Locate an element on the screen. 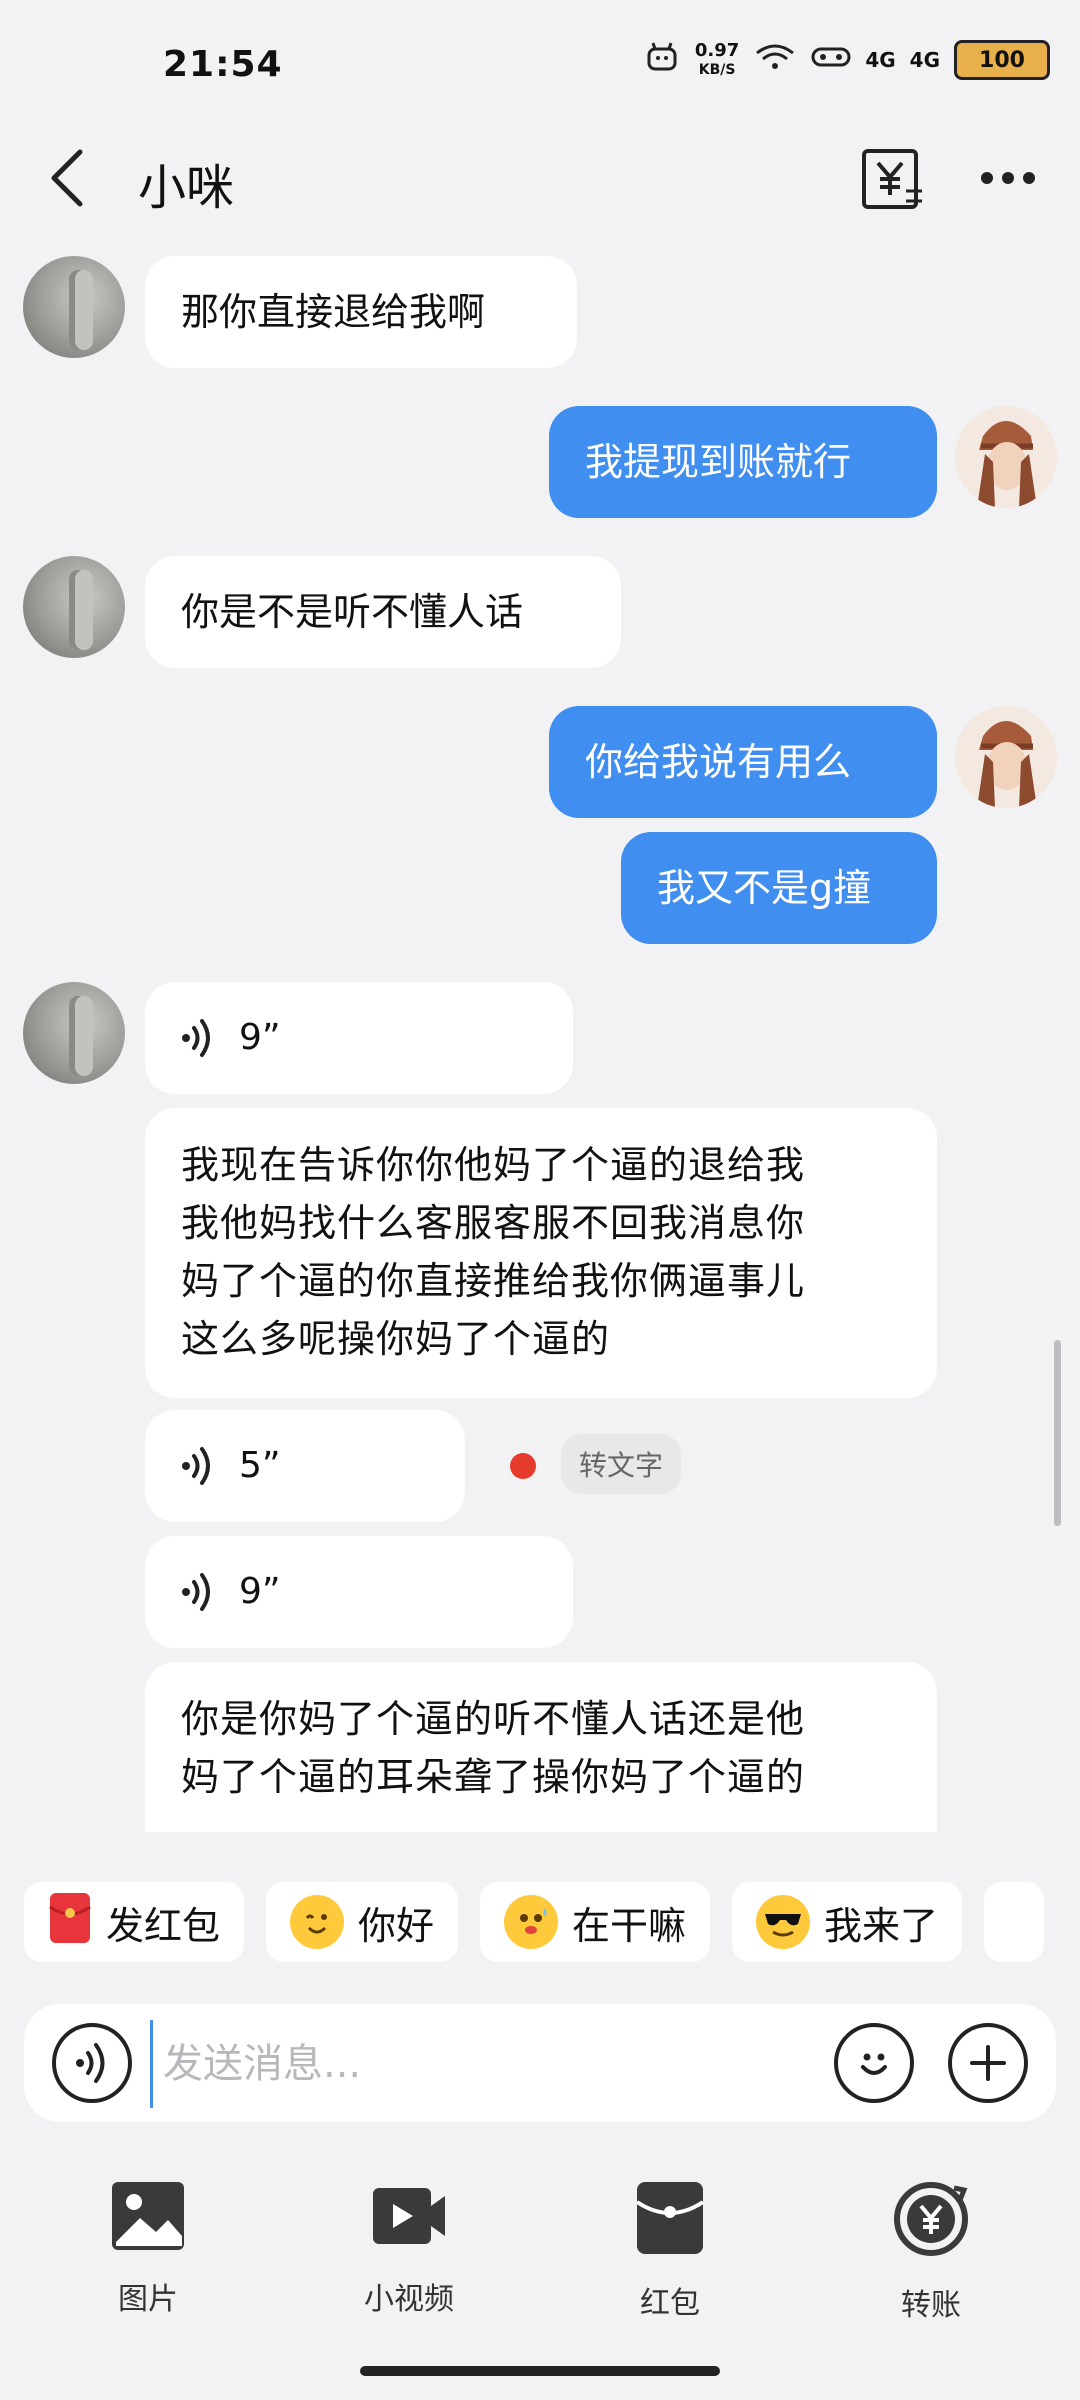 The image size is (1080, 2400). message-line: 我他妈找什么客服客服不回我消息你 is located at coordinates (493, 1223).